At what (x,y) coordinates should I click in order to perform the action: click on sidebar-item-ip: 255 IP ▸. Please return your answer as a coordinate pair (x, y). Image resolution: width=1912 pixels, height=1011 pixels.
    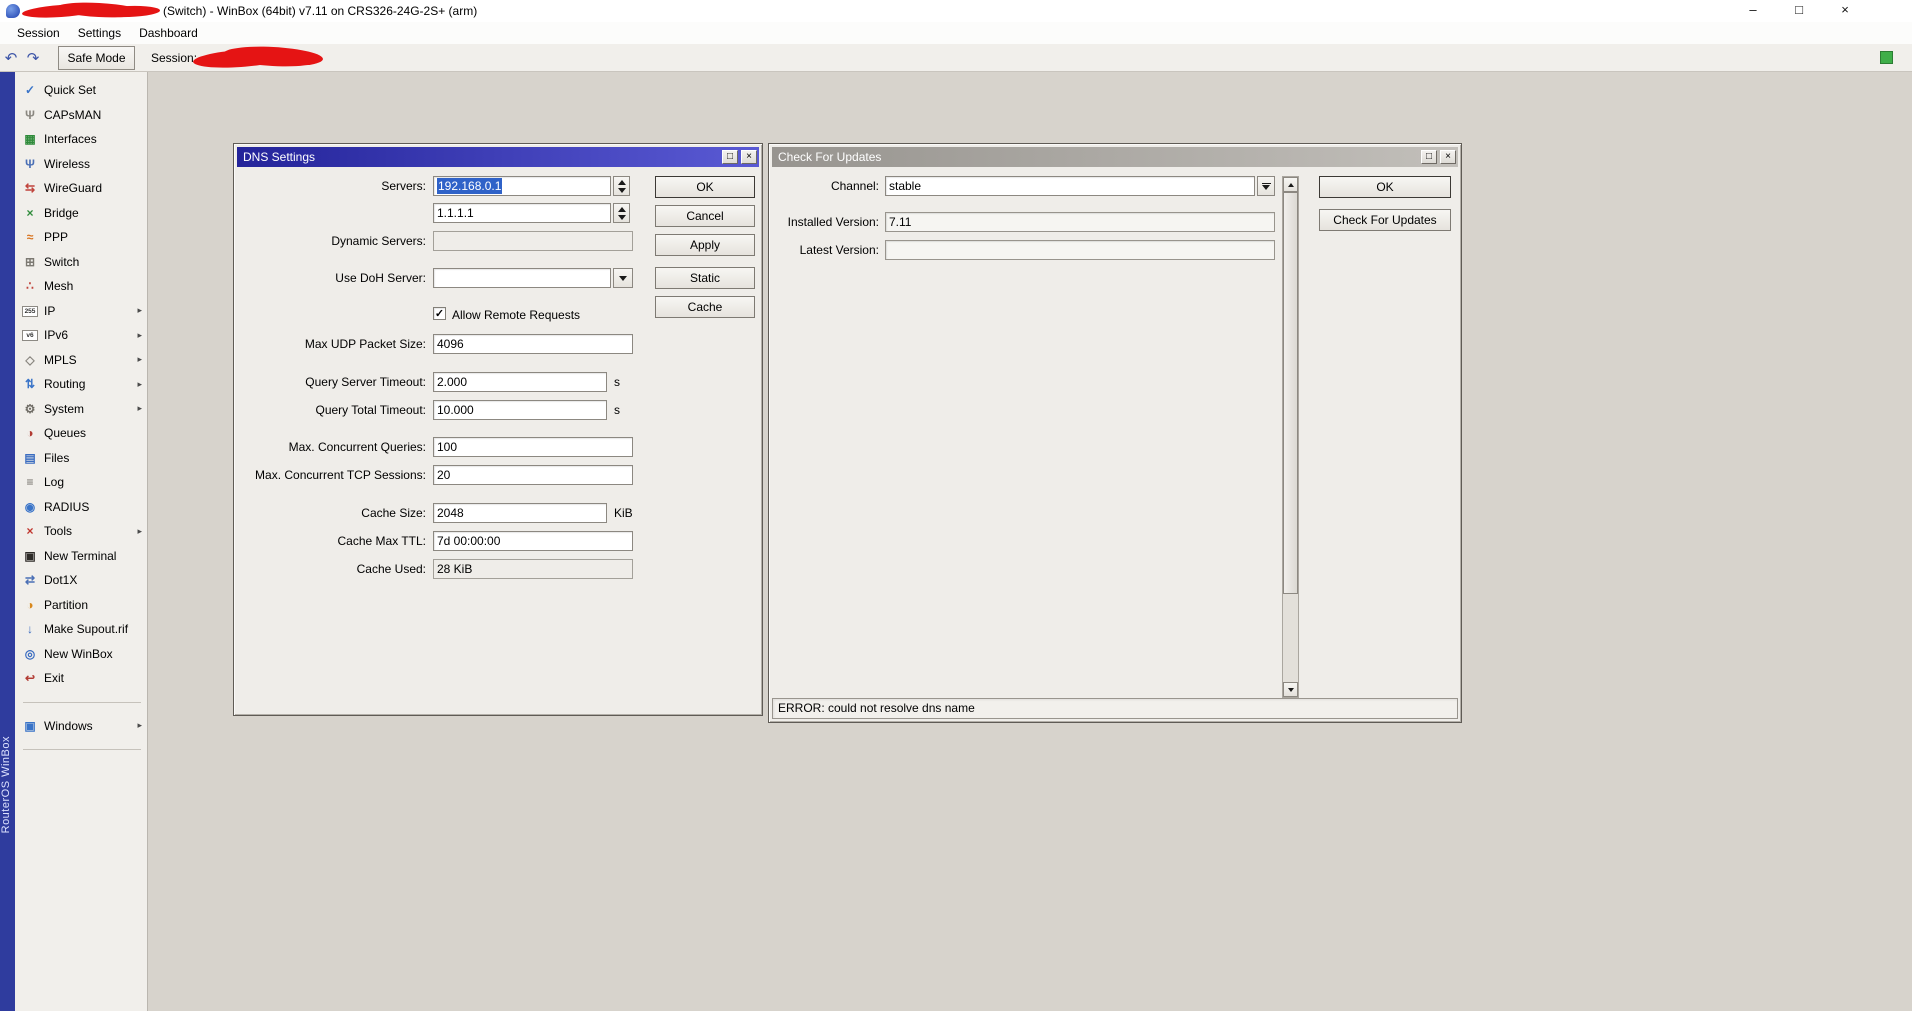
    Looking at the image, I should click on (81, 311).